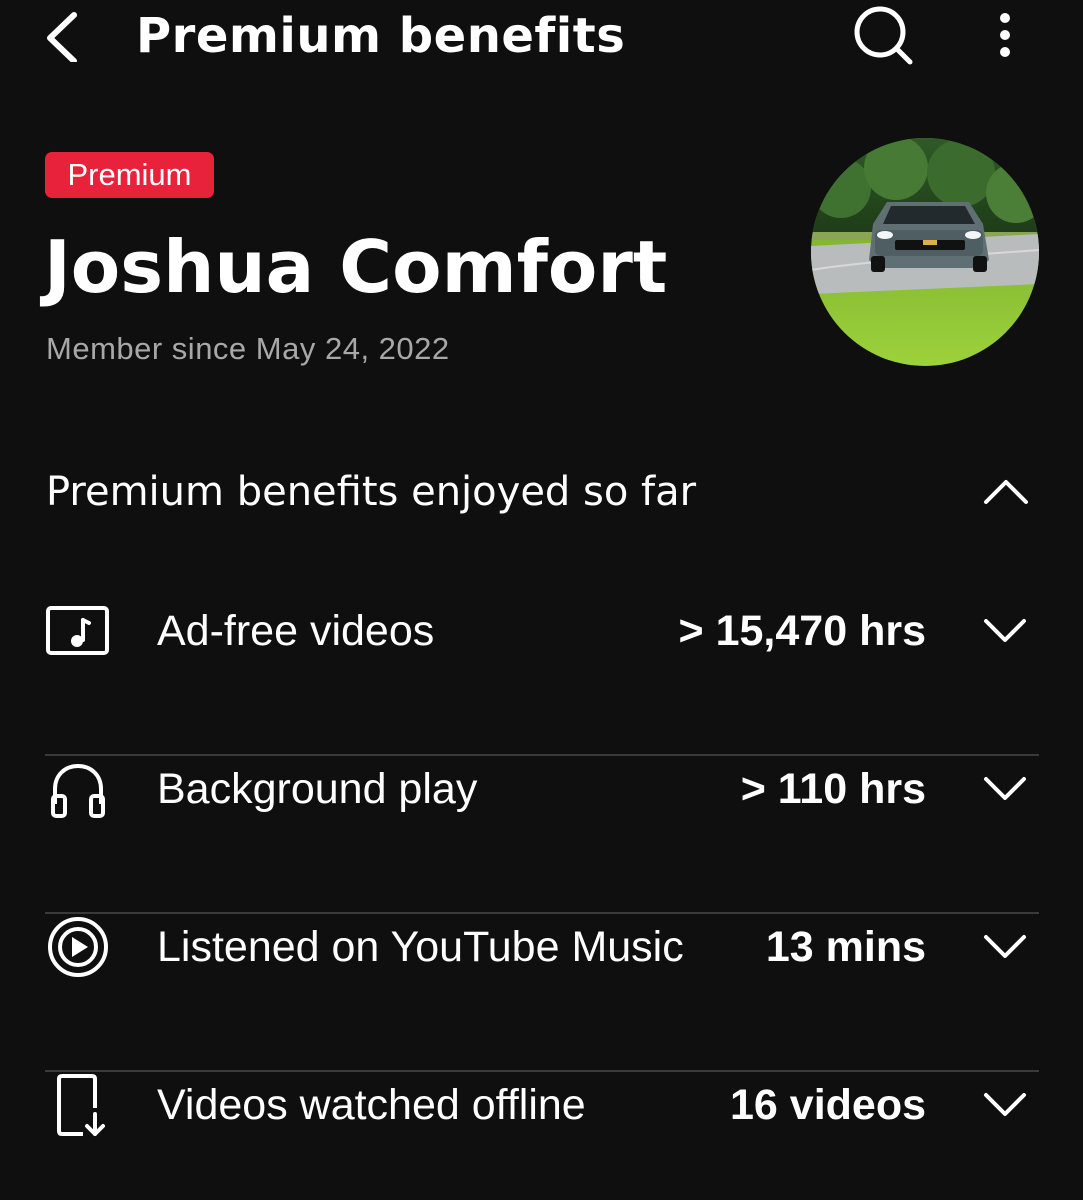  What do you see at coordinates (420, 947) in the screenshot?
I see `benefit-label: Listened on YouTube Music` at bounding box center [420, 947].